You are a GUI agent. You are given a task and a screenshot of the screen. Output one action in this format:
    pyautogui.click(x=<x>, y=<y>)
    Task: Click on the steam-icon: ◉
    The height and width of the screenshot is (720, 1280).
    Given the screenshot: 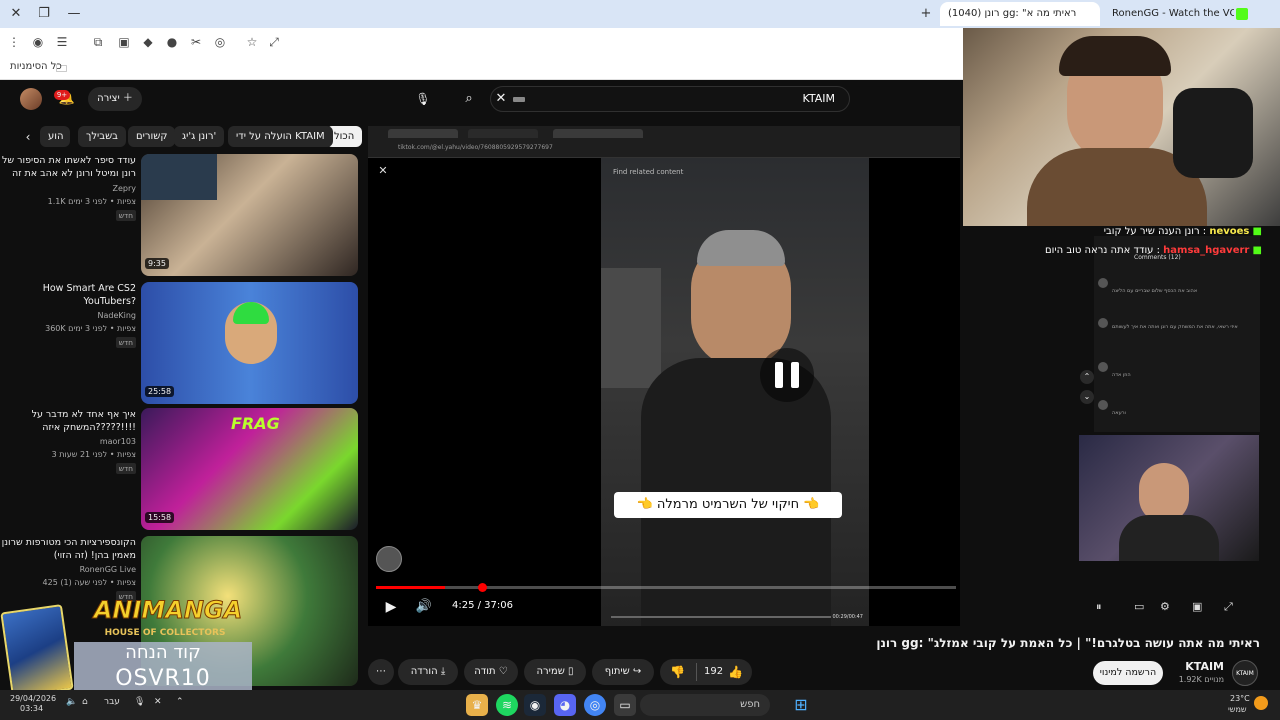 What is the action you would take?
    pyautogui.click(x=535, y=705)
    